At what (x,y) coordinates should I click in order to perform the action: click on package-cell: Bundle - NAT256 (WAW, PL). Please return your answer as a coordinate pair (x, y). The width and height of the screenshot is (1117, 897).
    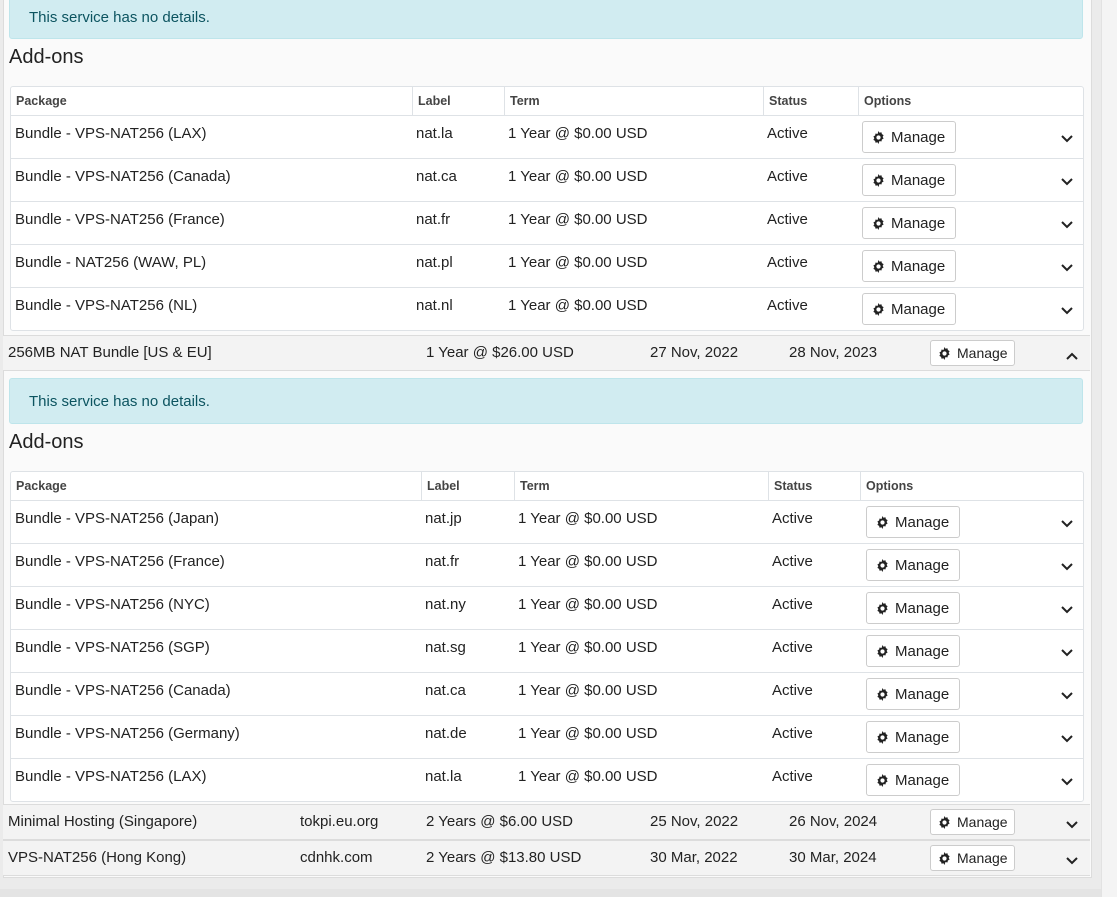
    Looking at the image, I should click on (111, 262).